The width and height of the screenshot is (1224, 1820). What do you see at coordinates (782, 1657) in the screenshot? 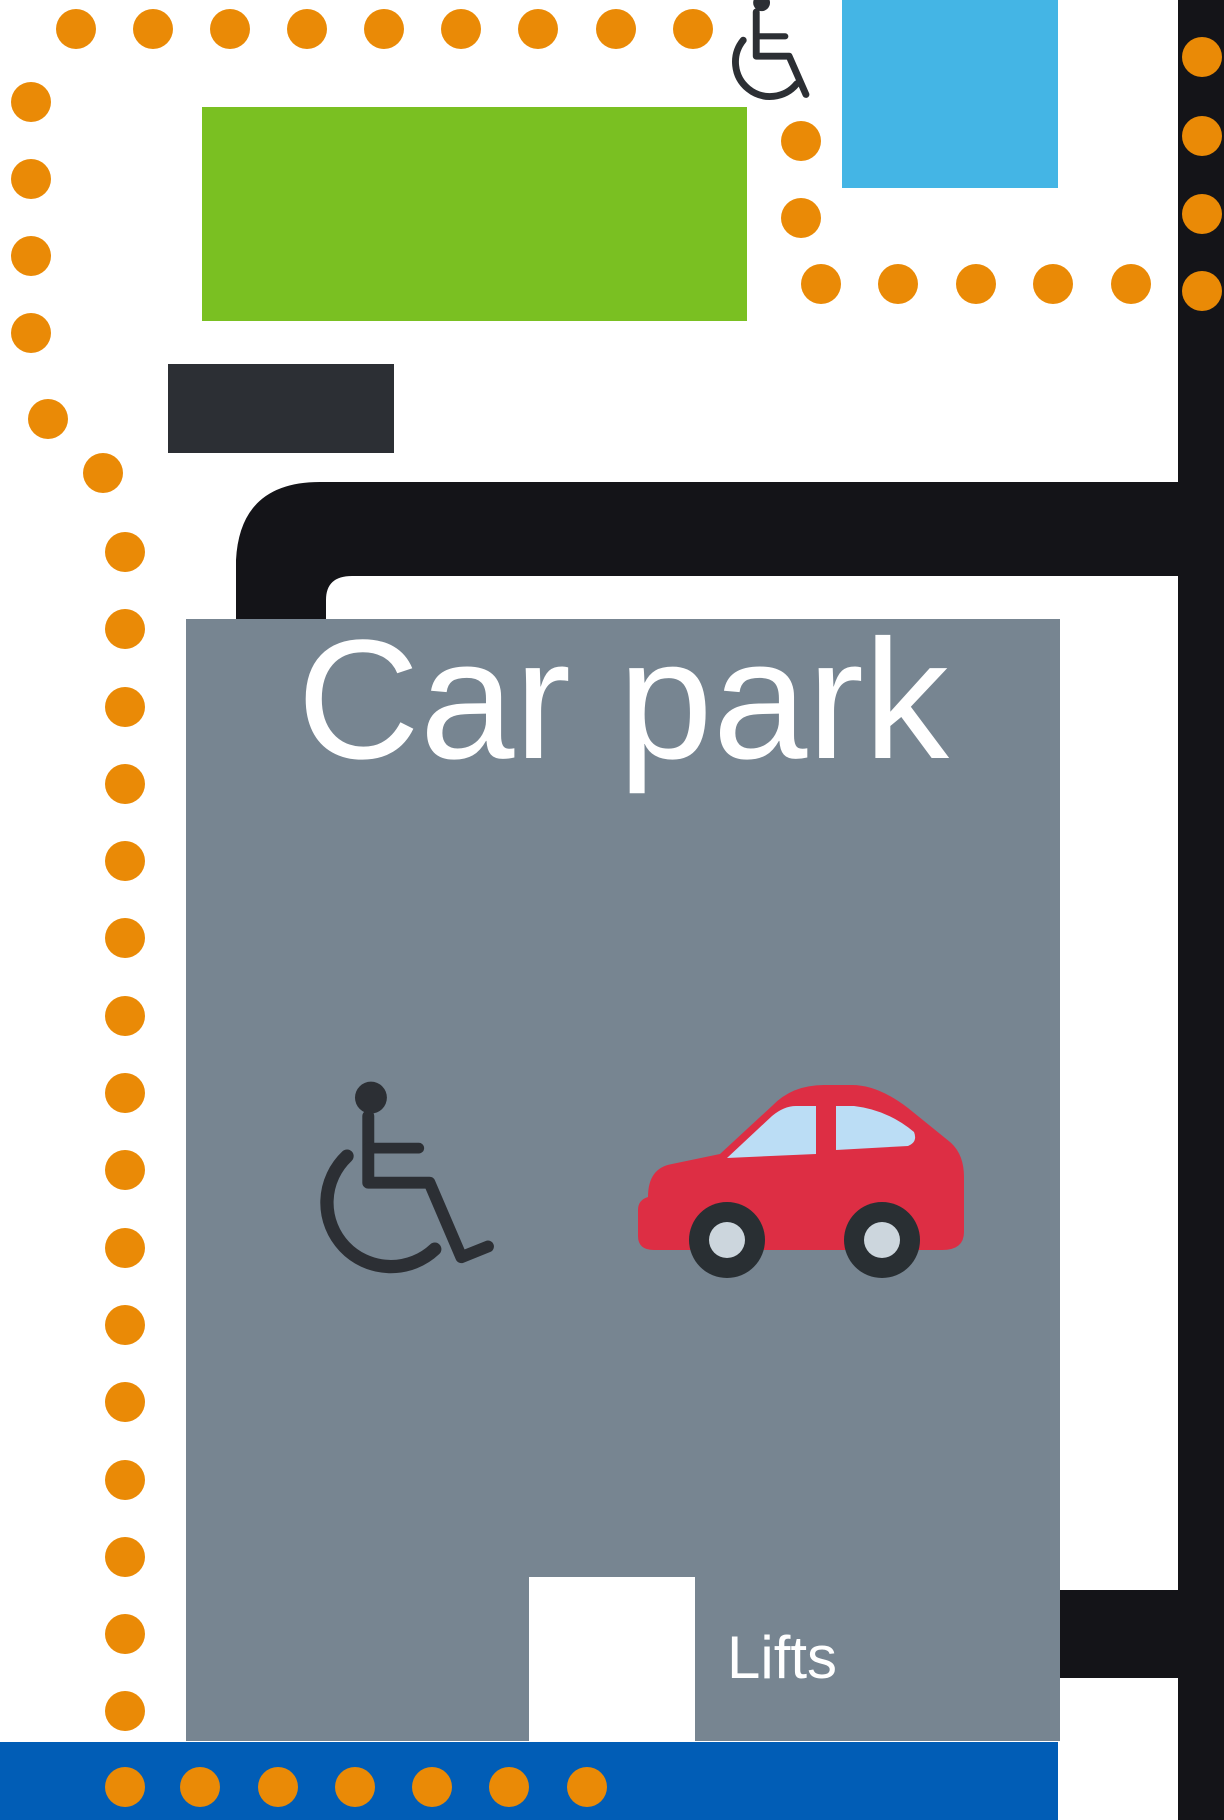
I see `lifts-label: Lifts` at bounding box center [782, 1657].